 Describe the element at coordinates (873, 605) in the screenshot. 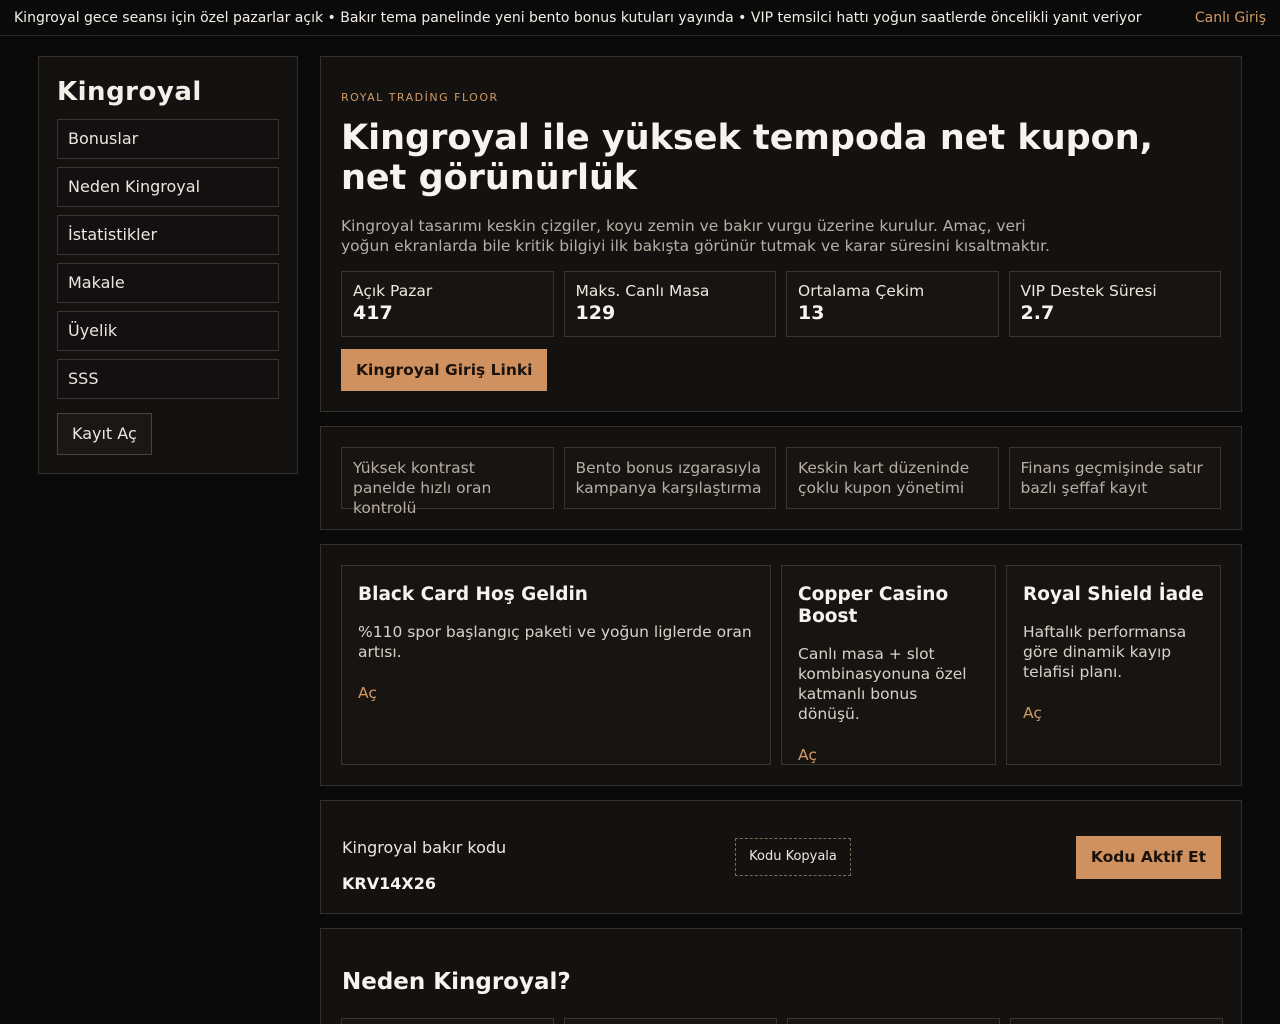

I see `bonus-title: Copper Casino Boost` at that location.